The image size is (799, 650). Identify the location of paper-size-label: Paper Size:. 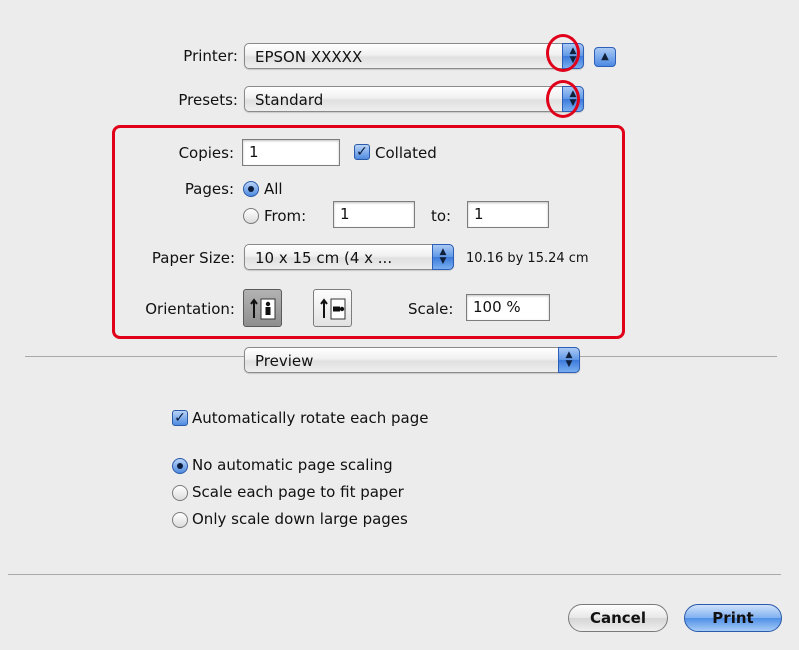
(193, 258).